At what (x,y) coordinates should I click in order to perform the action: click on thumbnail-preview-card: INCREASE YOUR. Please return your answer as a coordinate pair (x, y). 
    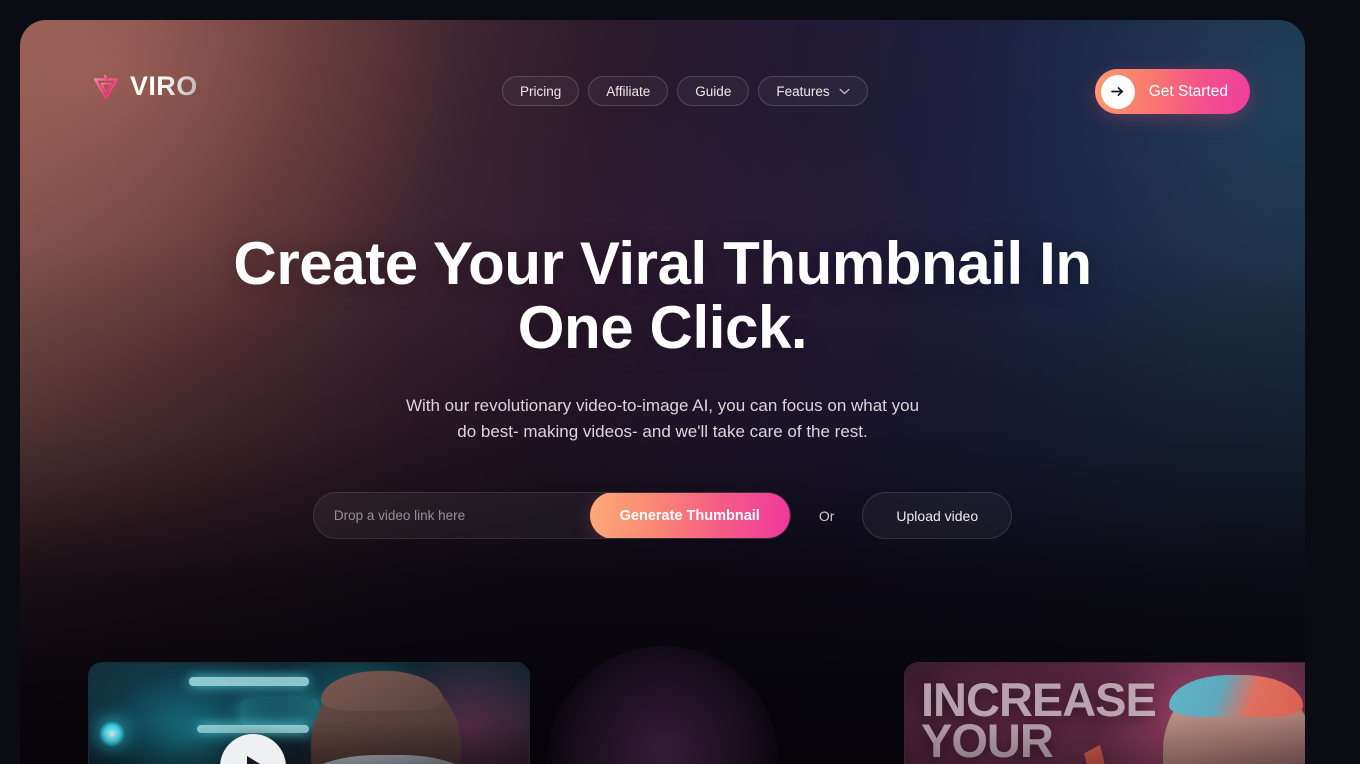
    Looking at the image, I should click on (1104, 713).